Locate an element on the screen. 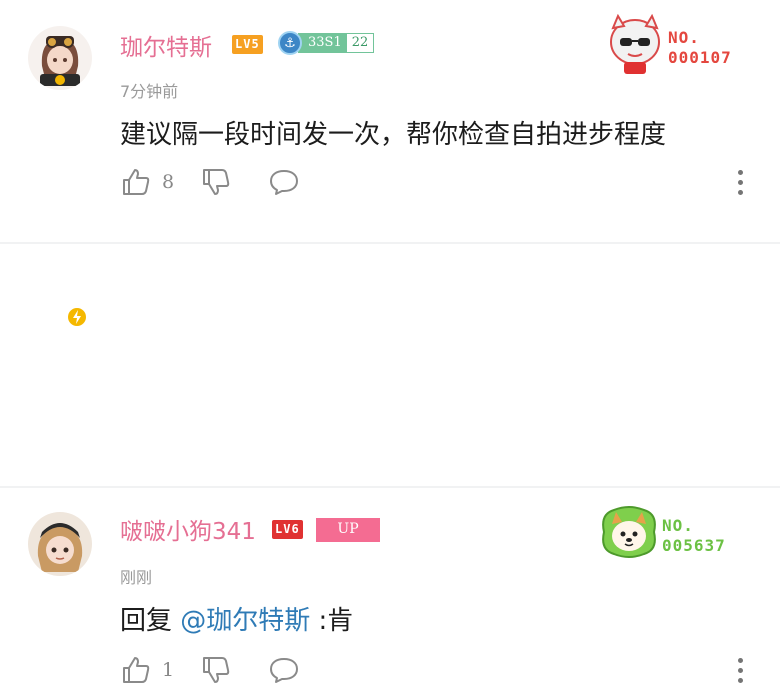  like-count: 1 is located at coordinates (168, 670).